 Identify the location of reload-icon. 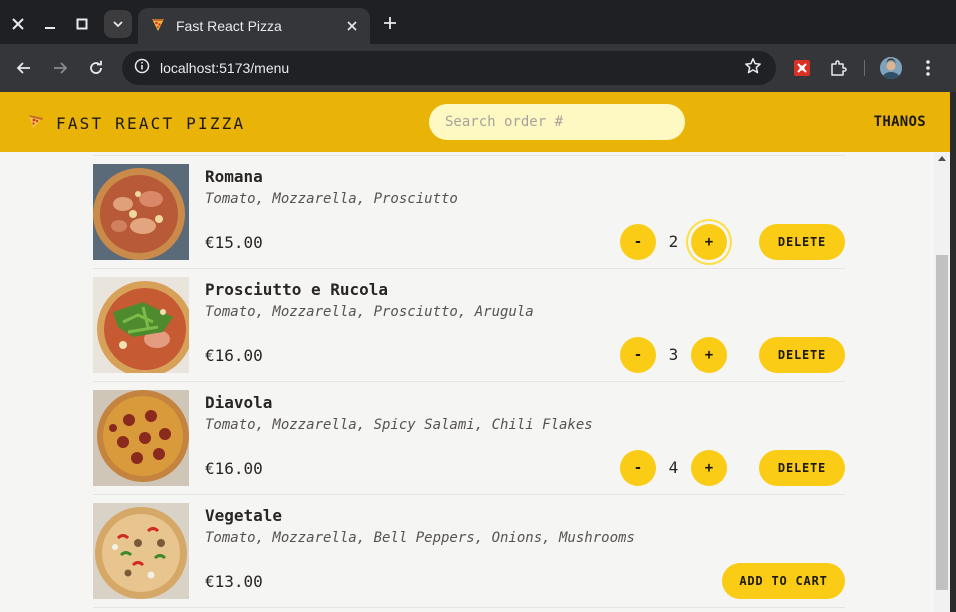
(96, 68).